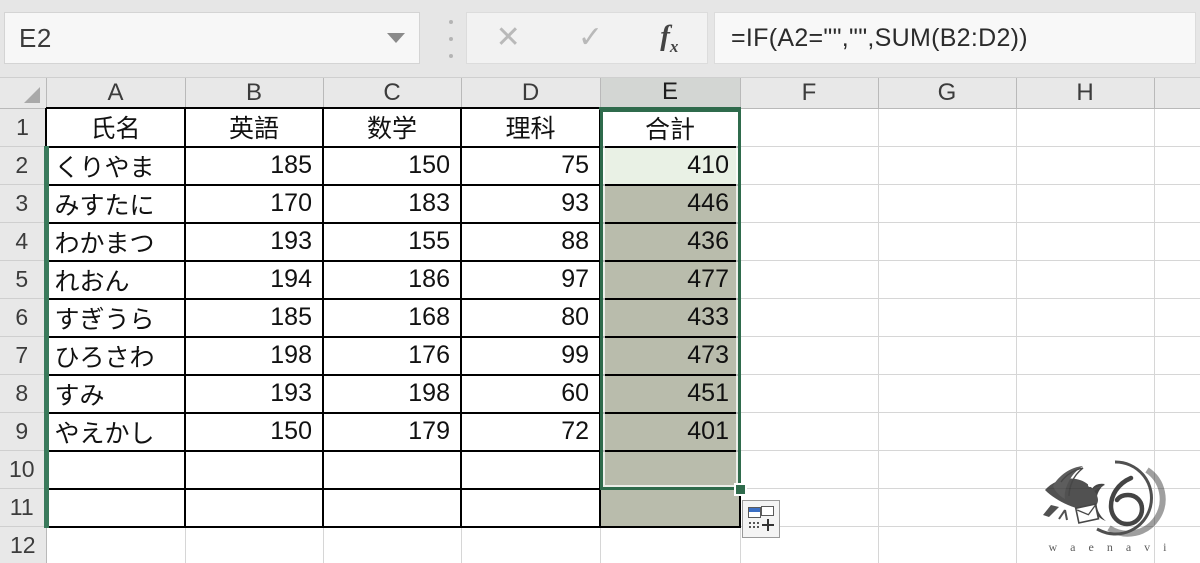 The image size is (1200, 563). What do you see at coordinates (670, 280) in the screenshot?
I see `cell-e5: 477` at bounding box center [670, 280].